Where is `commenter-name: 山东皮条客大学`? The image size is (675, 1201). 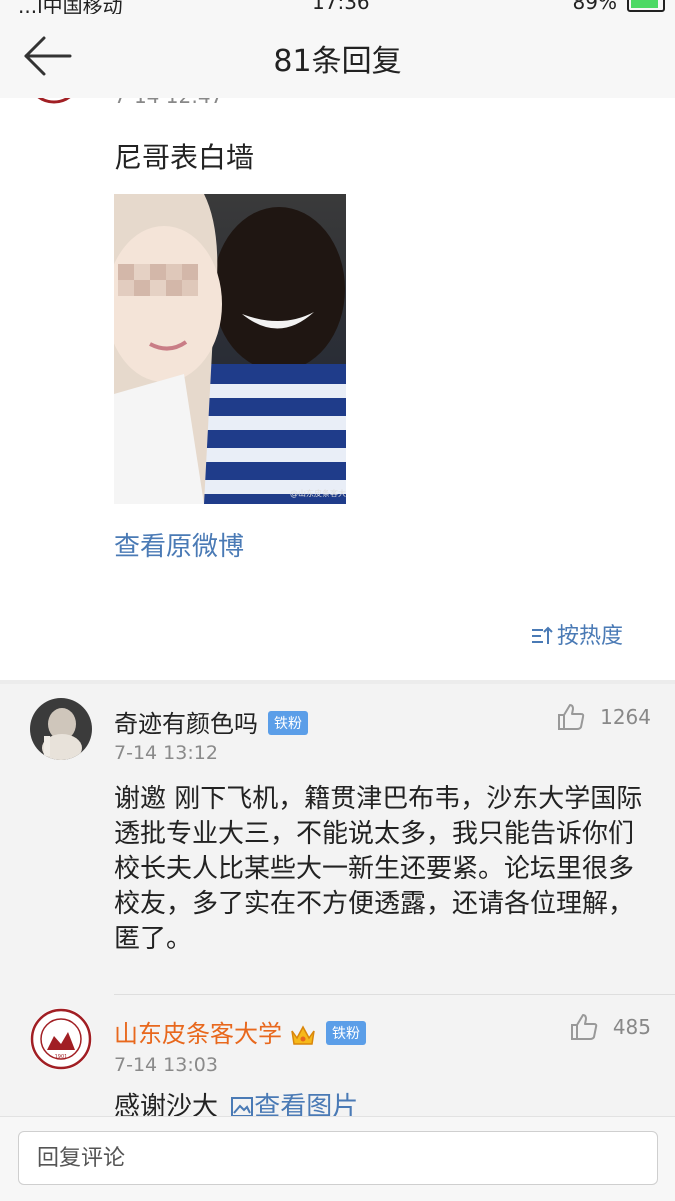
commenter-name: 山东皮条客大学 is located at coordinates (198, 1034).